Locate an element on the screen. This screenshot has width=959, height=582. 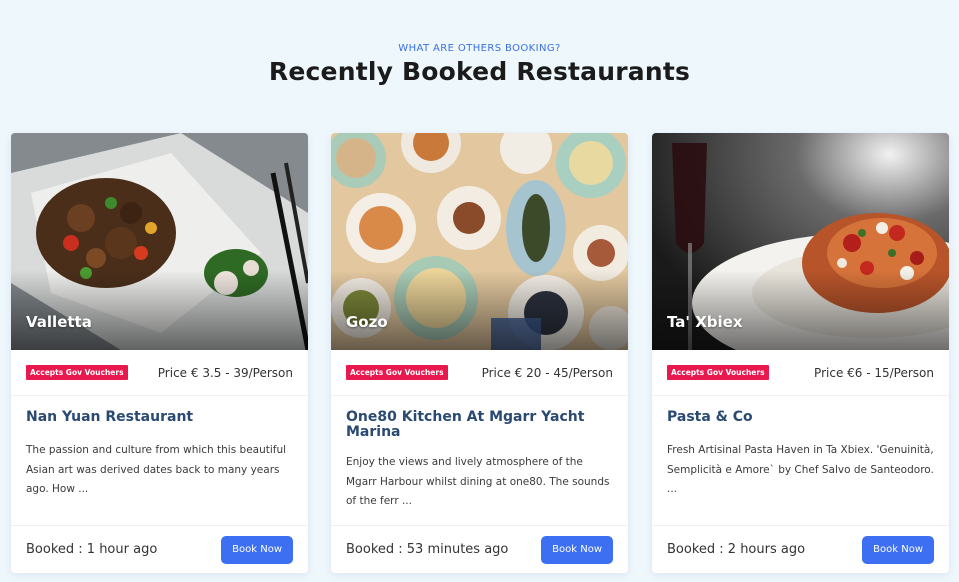
section-eyebrow: WHAT ARE OTHERS BOOKING? is located at coordinates (479, 48).